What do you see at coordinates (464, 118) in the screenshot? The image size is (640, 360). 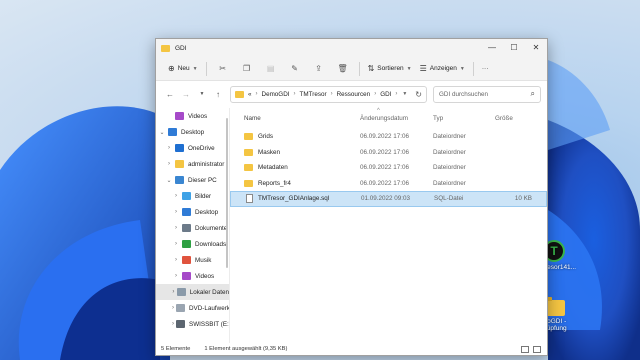 I see `column-type: Typ` at bounding box center [464, 118].